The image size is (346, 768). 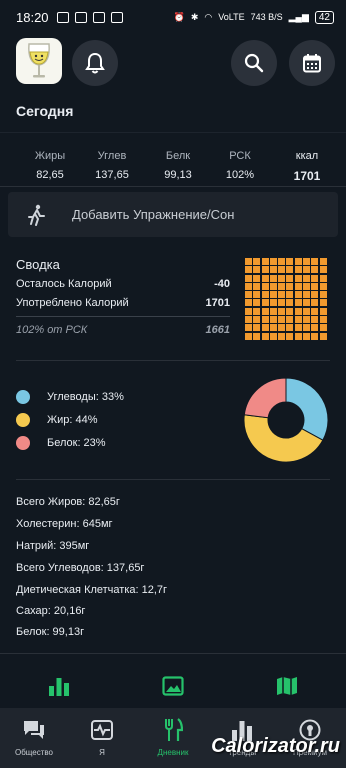 What do you see at coordinates (50, 175) in the screenshot?
I see `macro-value: 82,65` at bounding box center [50, 175].